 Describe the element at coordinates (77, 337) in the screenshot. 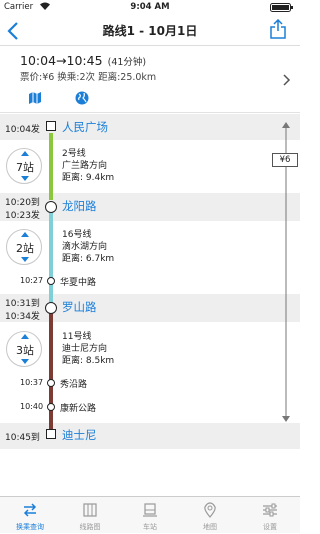

I see `line-name: 11号线` at that location.